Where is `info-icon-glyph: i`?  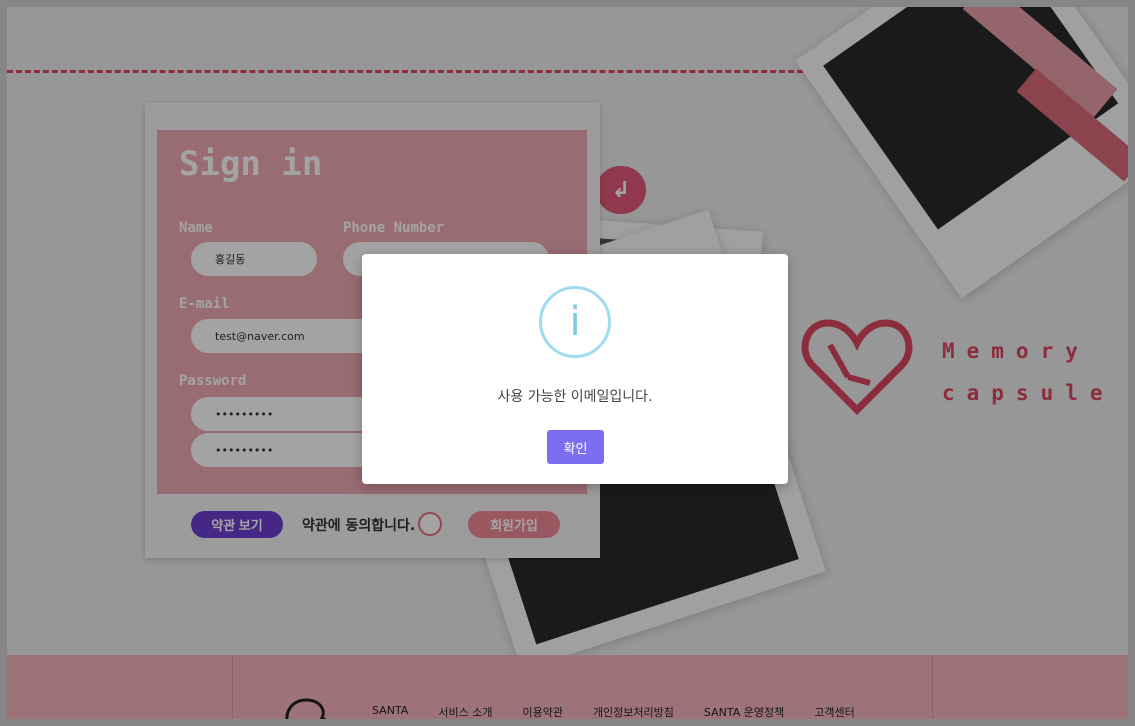
info-icon-glyph: i is located at coordinates (575, 322).